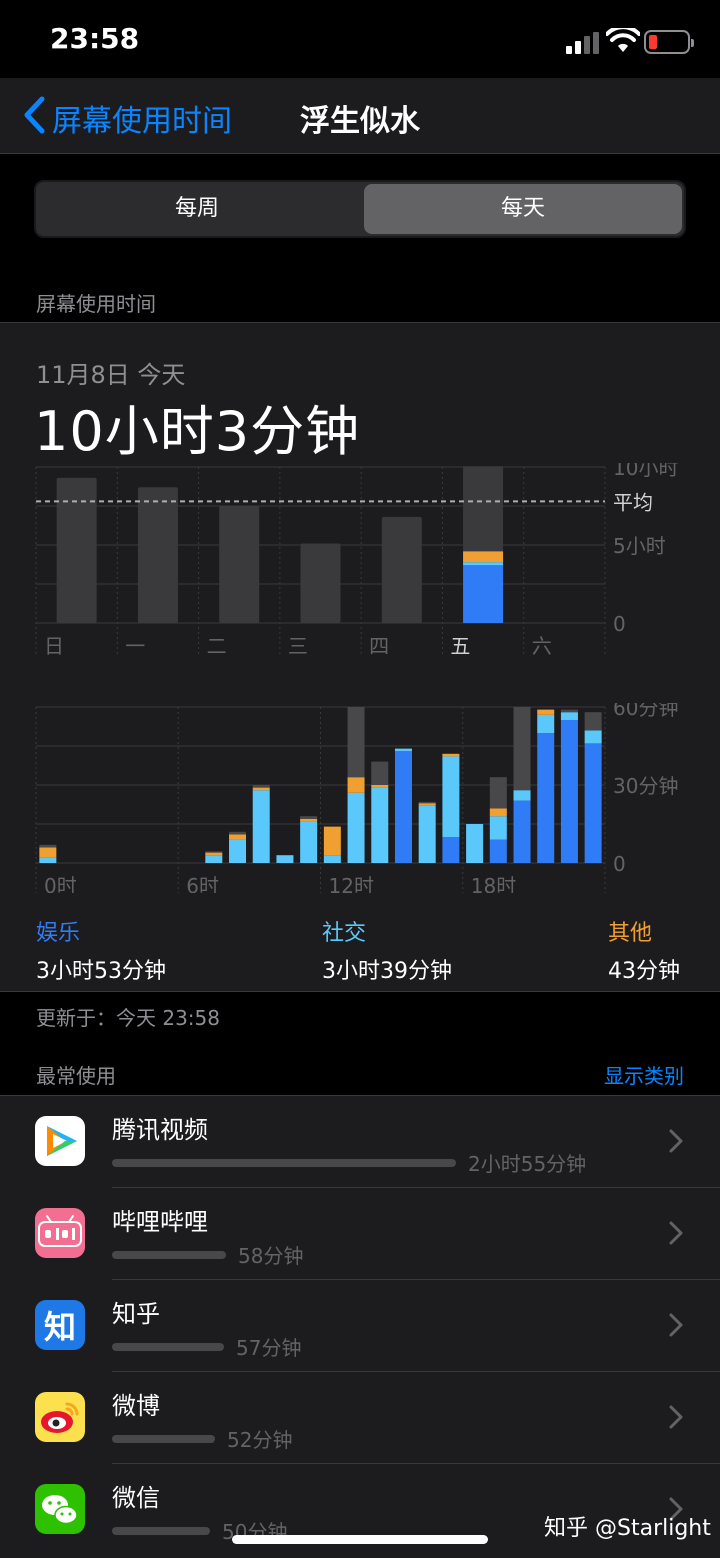  I want to click on app-row-weibo: 微博 52分钟, so click(360, 1418).